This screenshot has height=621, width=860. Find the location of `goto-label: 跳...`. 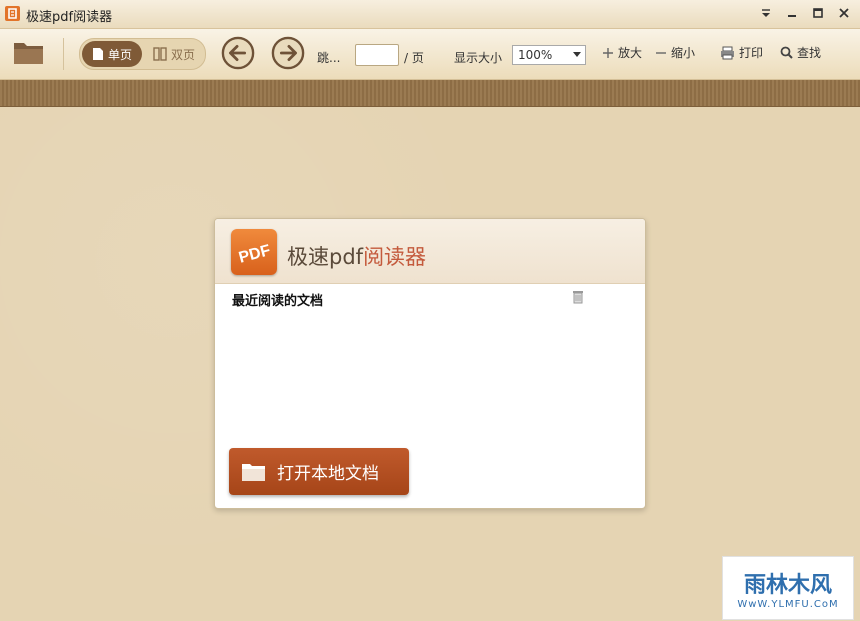

goto-label: 跳... is located at coordinates (329, 58).